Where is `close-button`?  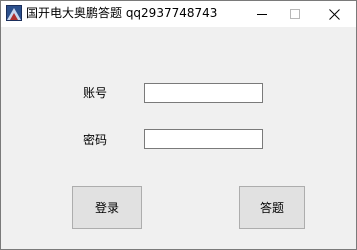 close-button is located at coordinates (334, 14).